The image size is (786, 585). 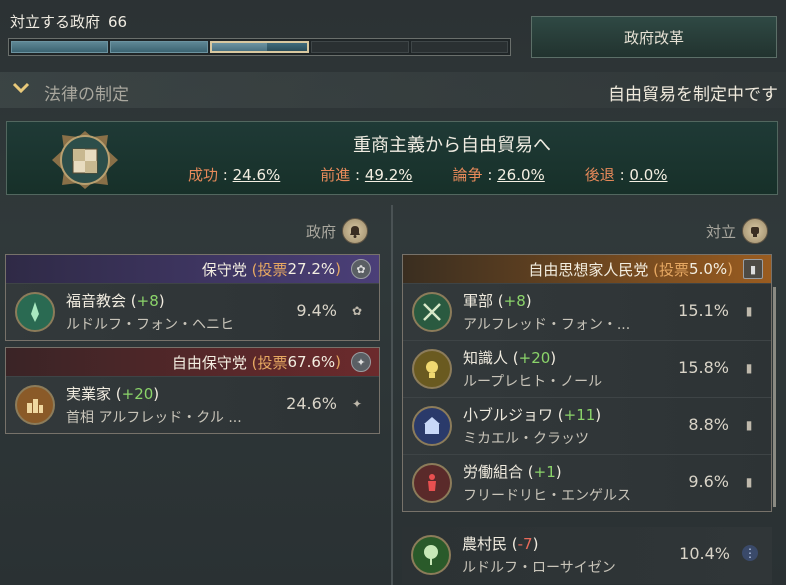 What do you see at coordinates (498, 175) in the screenshot?
I see `stat-debate: 論争 : 26.0%` at bounding box center [498, 175].